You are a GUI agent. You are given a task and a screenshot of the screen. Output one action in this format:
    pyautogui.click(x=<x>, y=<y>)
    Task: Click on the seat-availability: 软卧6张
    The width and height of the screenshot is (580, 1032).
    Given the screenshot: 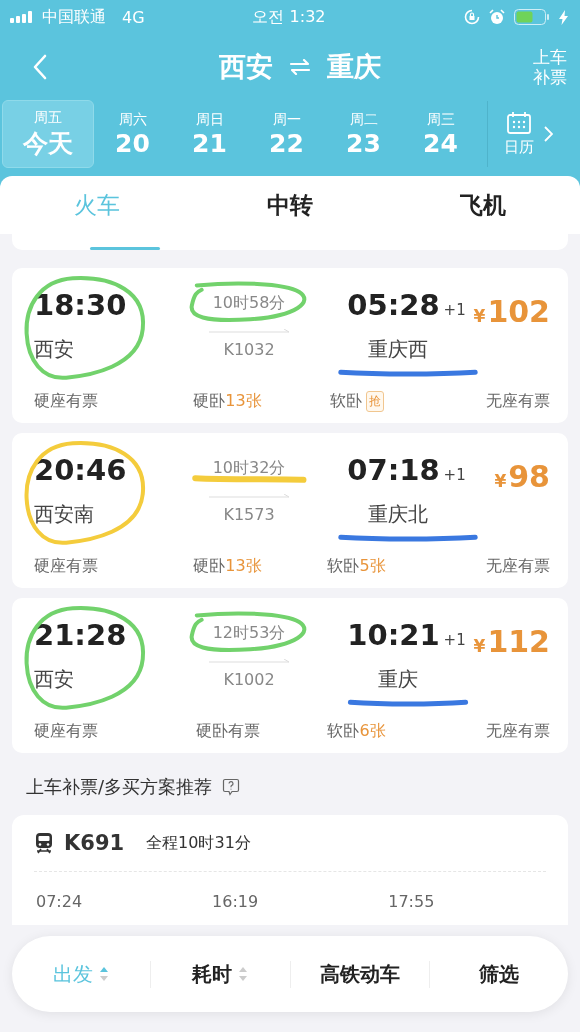 What is the action you would take?
    pyautogui.click(x=356, y=731)
    